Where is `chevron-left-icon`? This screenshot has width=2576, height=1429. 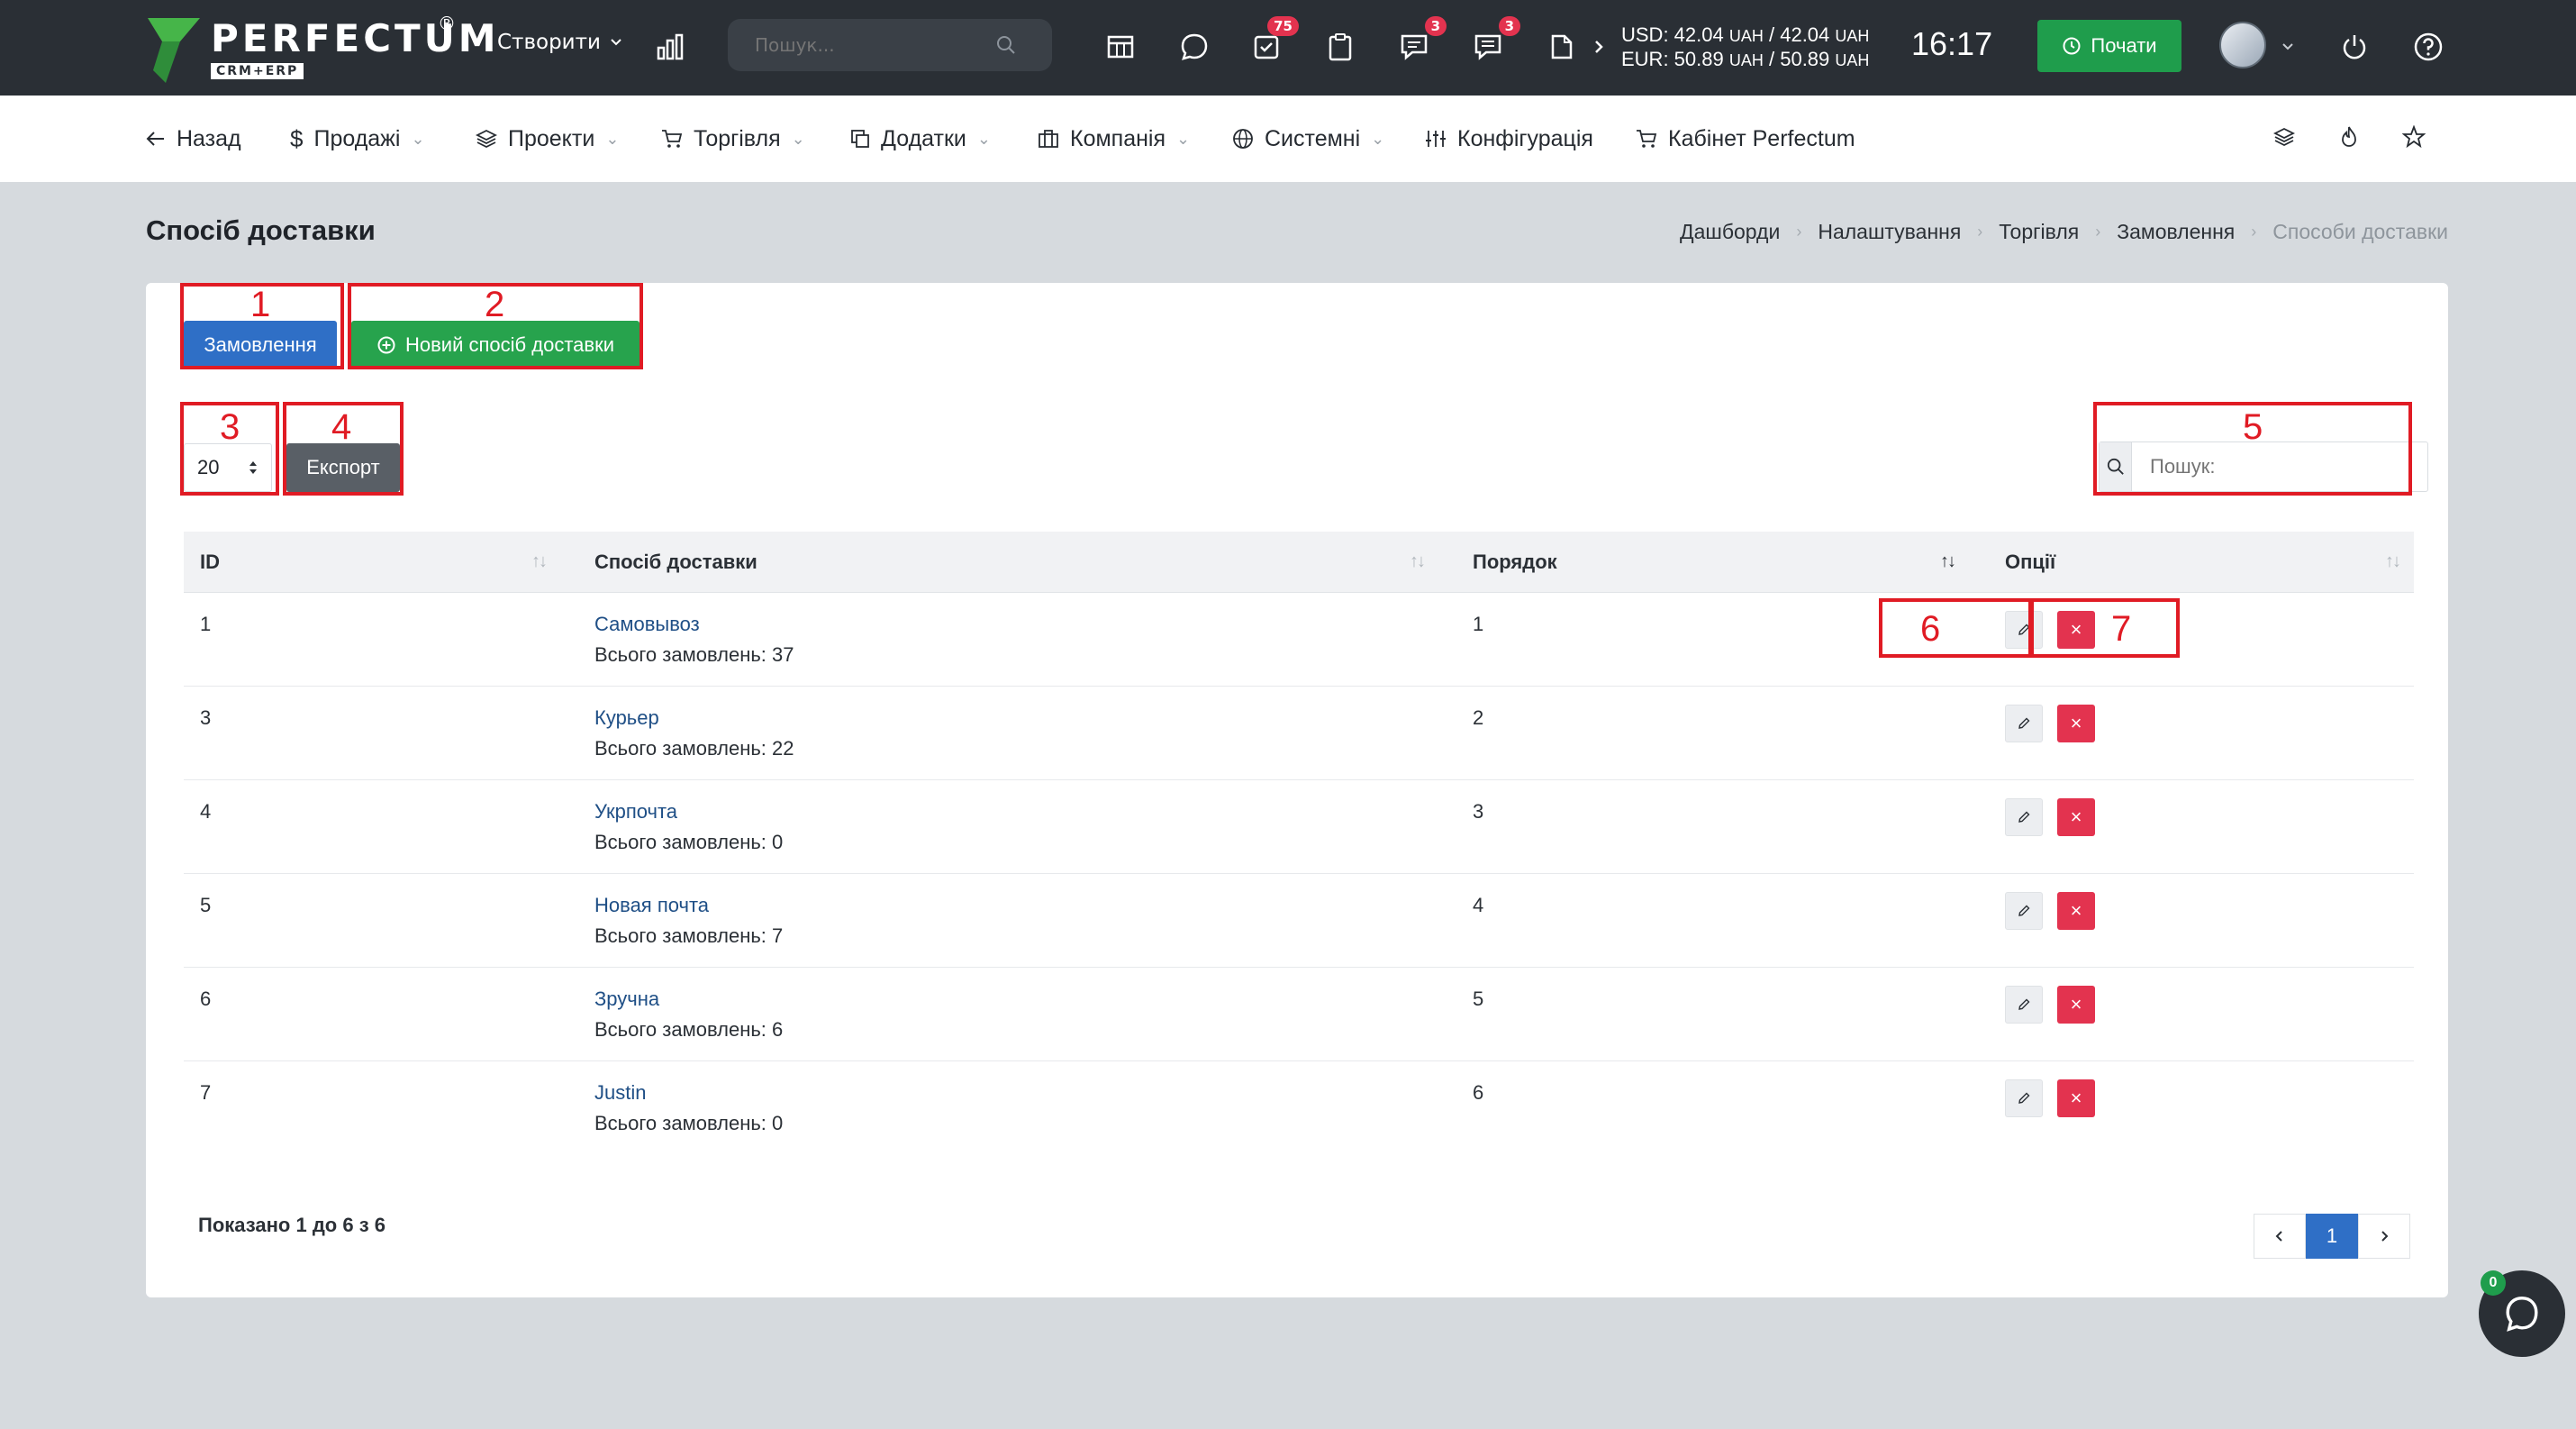 chevron-left-icon is located at coordinates (2279, 1236).